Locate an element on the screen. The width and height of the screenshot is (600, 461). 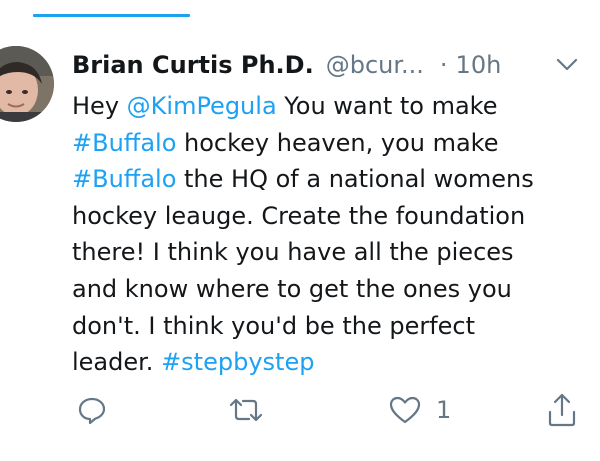
avatar-photo is located at coordinates (27, 84).